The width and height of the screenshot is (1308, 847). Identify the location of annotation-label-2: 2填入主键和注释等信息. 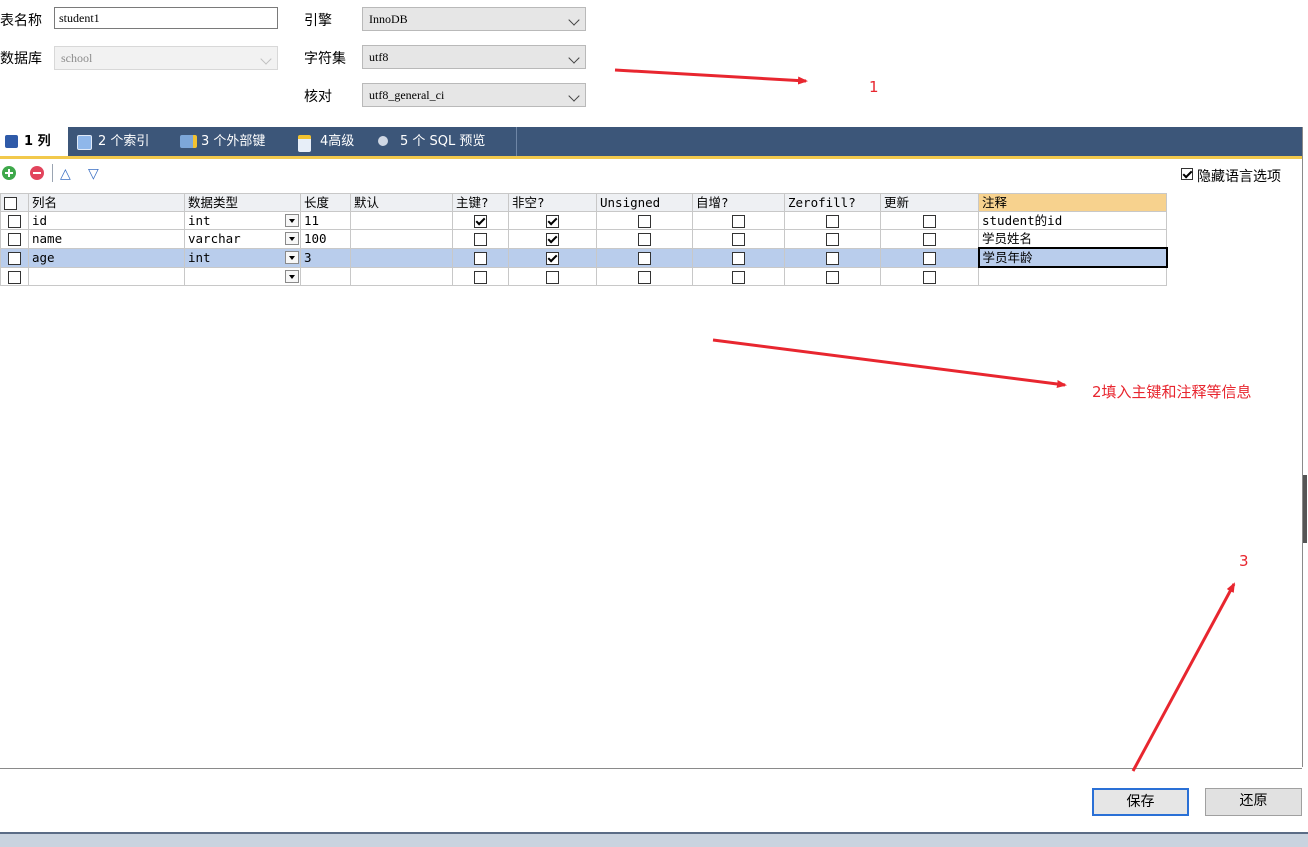
(1172, 392).